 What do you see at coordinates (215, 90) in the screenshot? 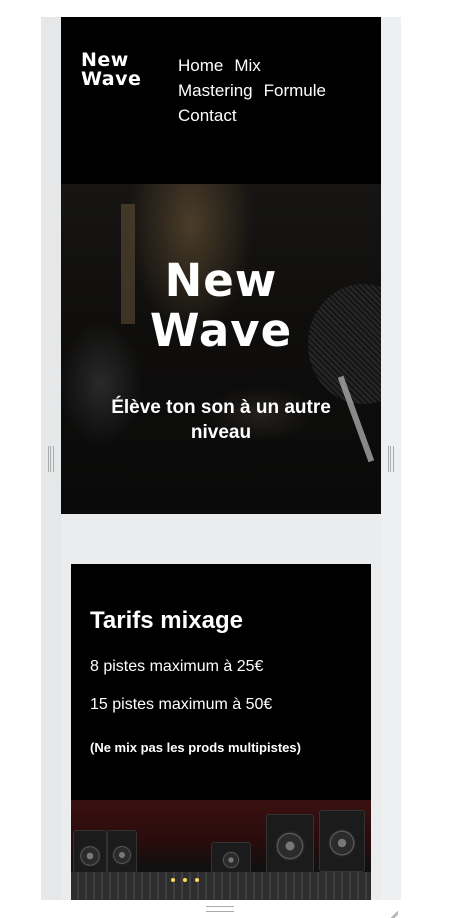
I see `nav-link-mastering: Mastering` at bounding box center [215, 90].